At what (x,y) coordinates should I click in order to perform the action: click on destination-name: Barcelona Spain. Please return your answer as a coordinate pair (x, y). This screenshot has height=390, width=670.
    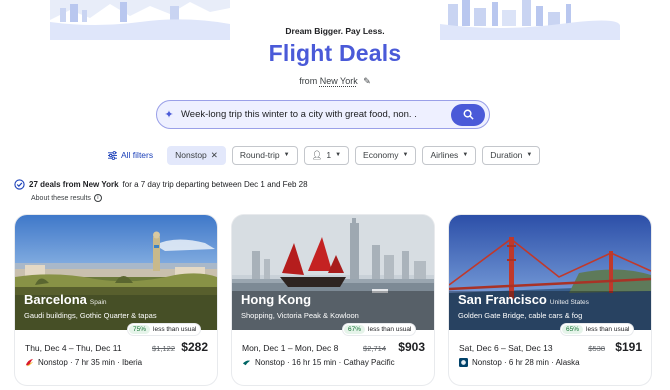
    Looking at the image, I should click on (65, 299).